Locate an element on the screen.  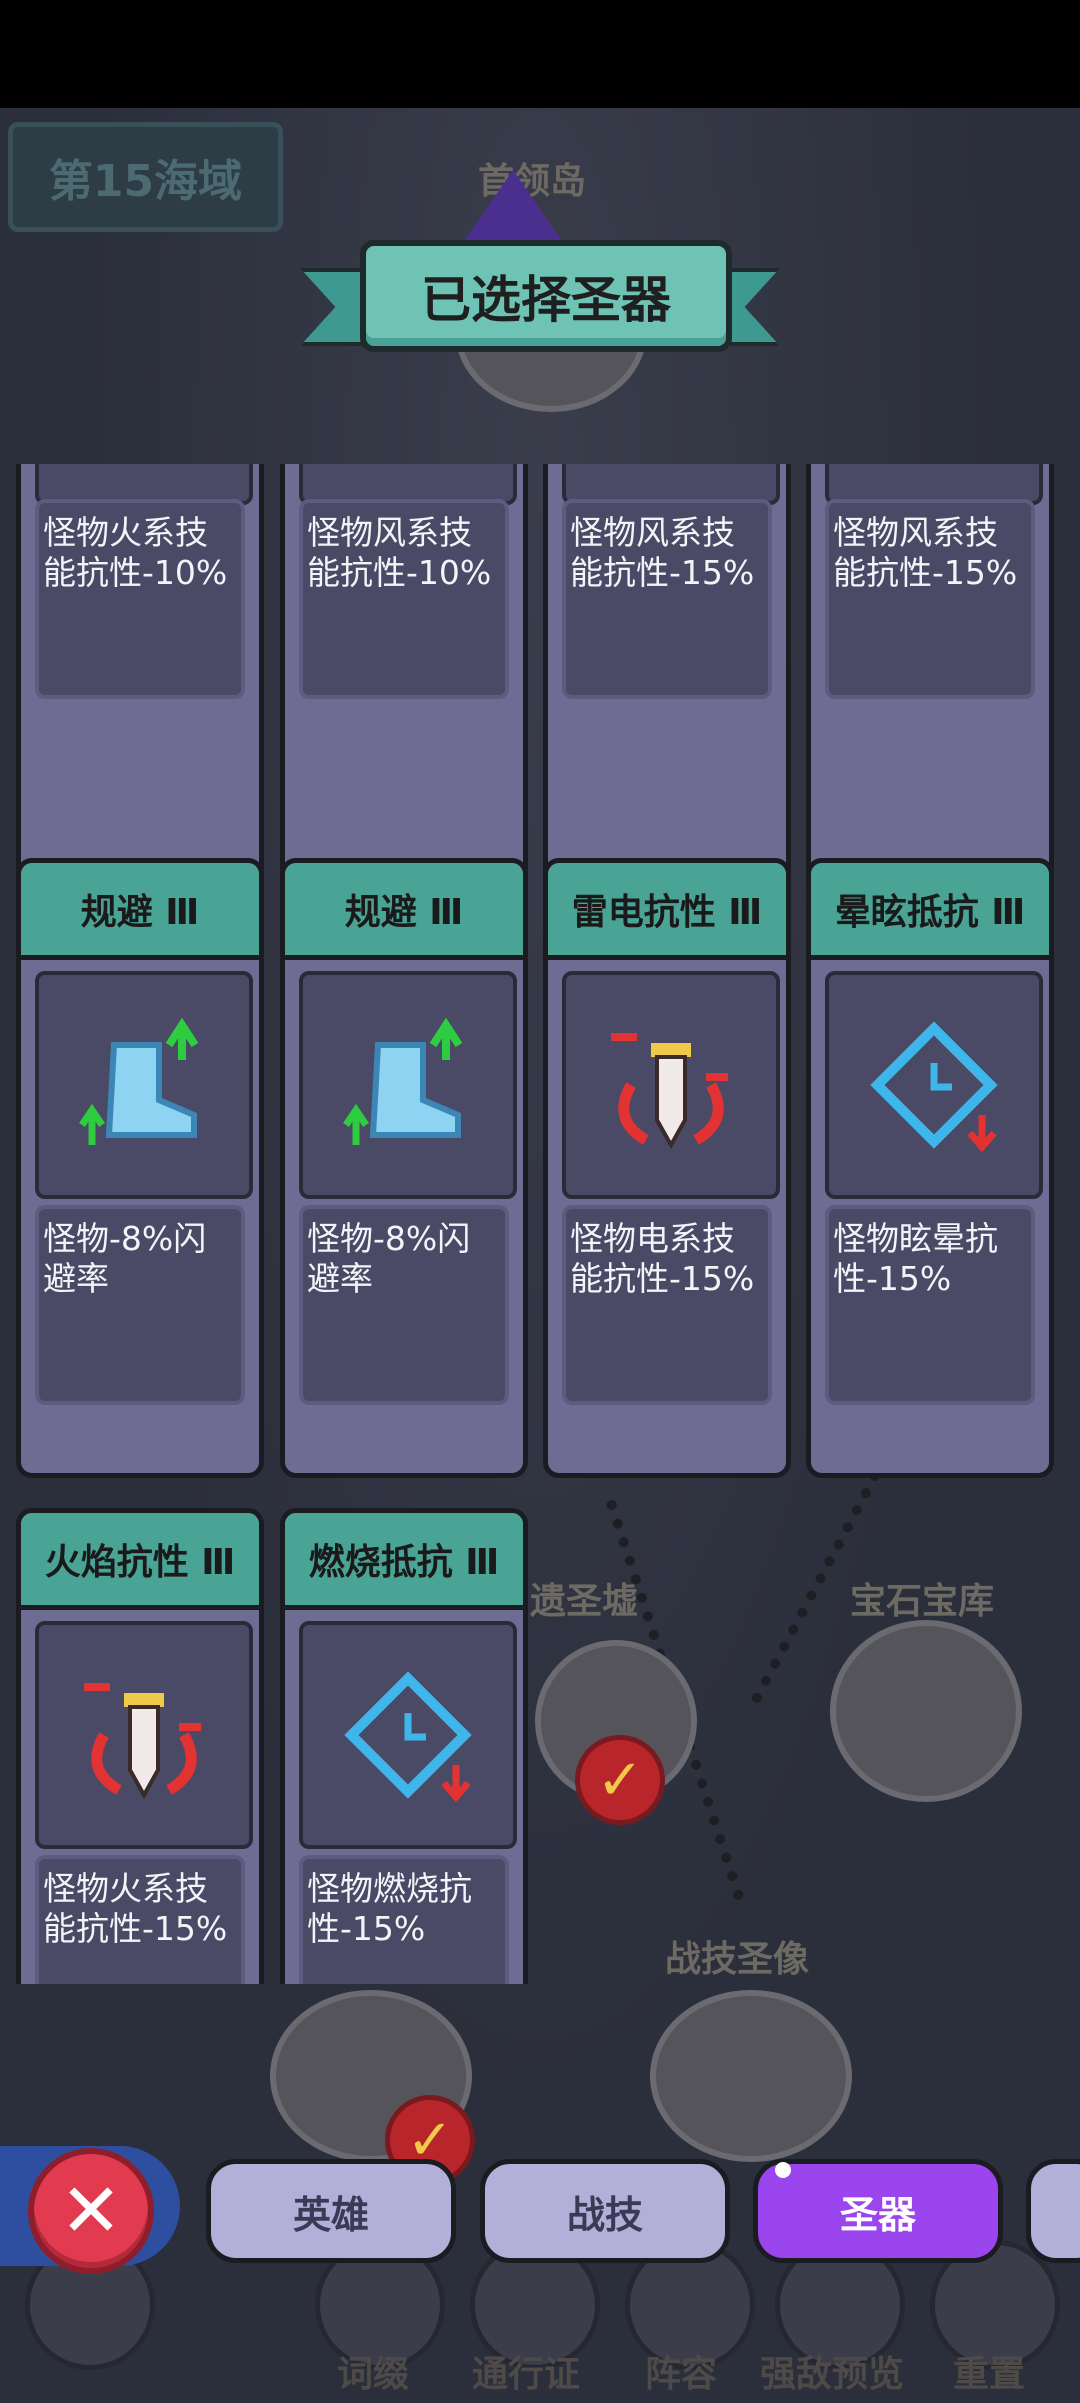
menu-enemy-preview-label: 强敌预览 is located at coordinates (832, 2374).